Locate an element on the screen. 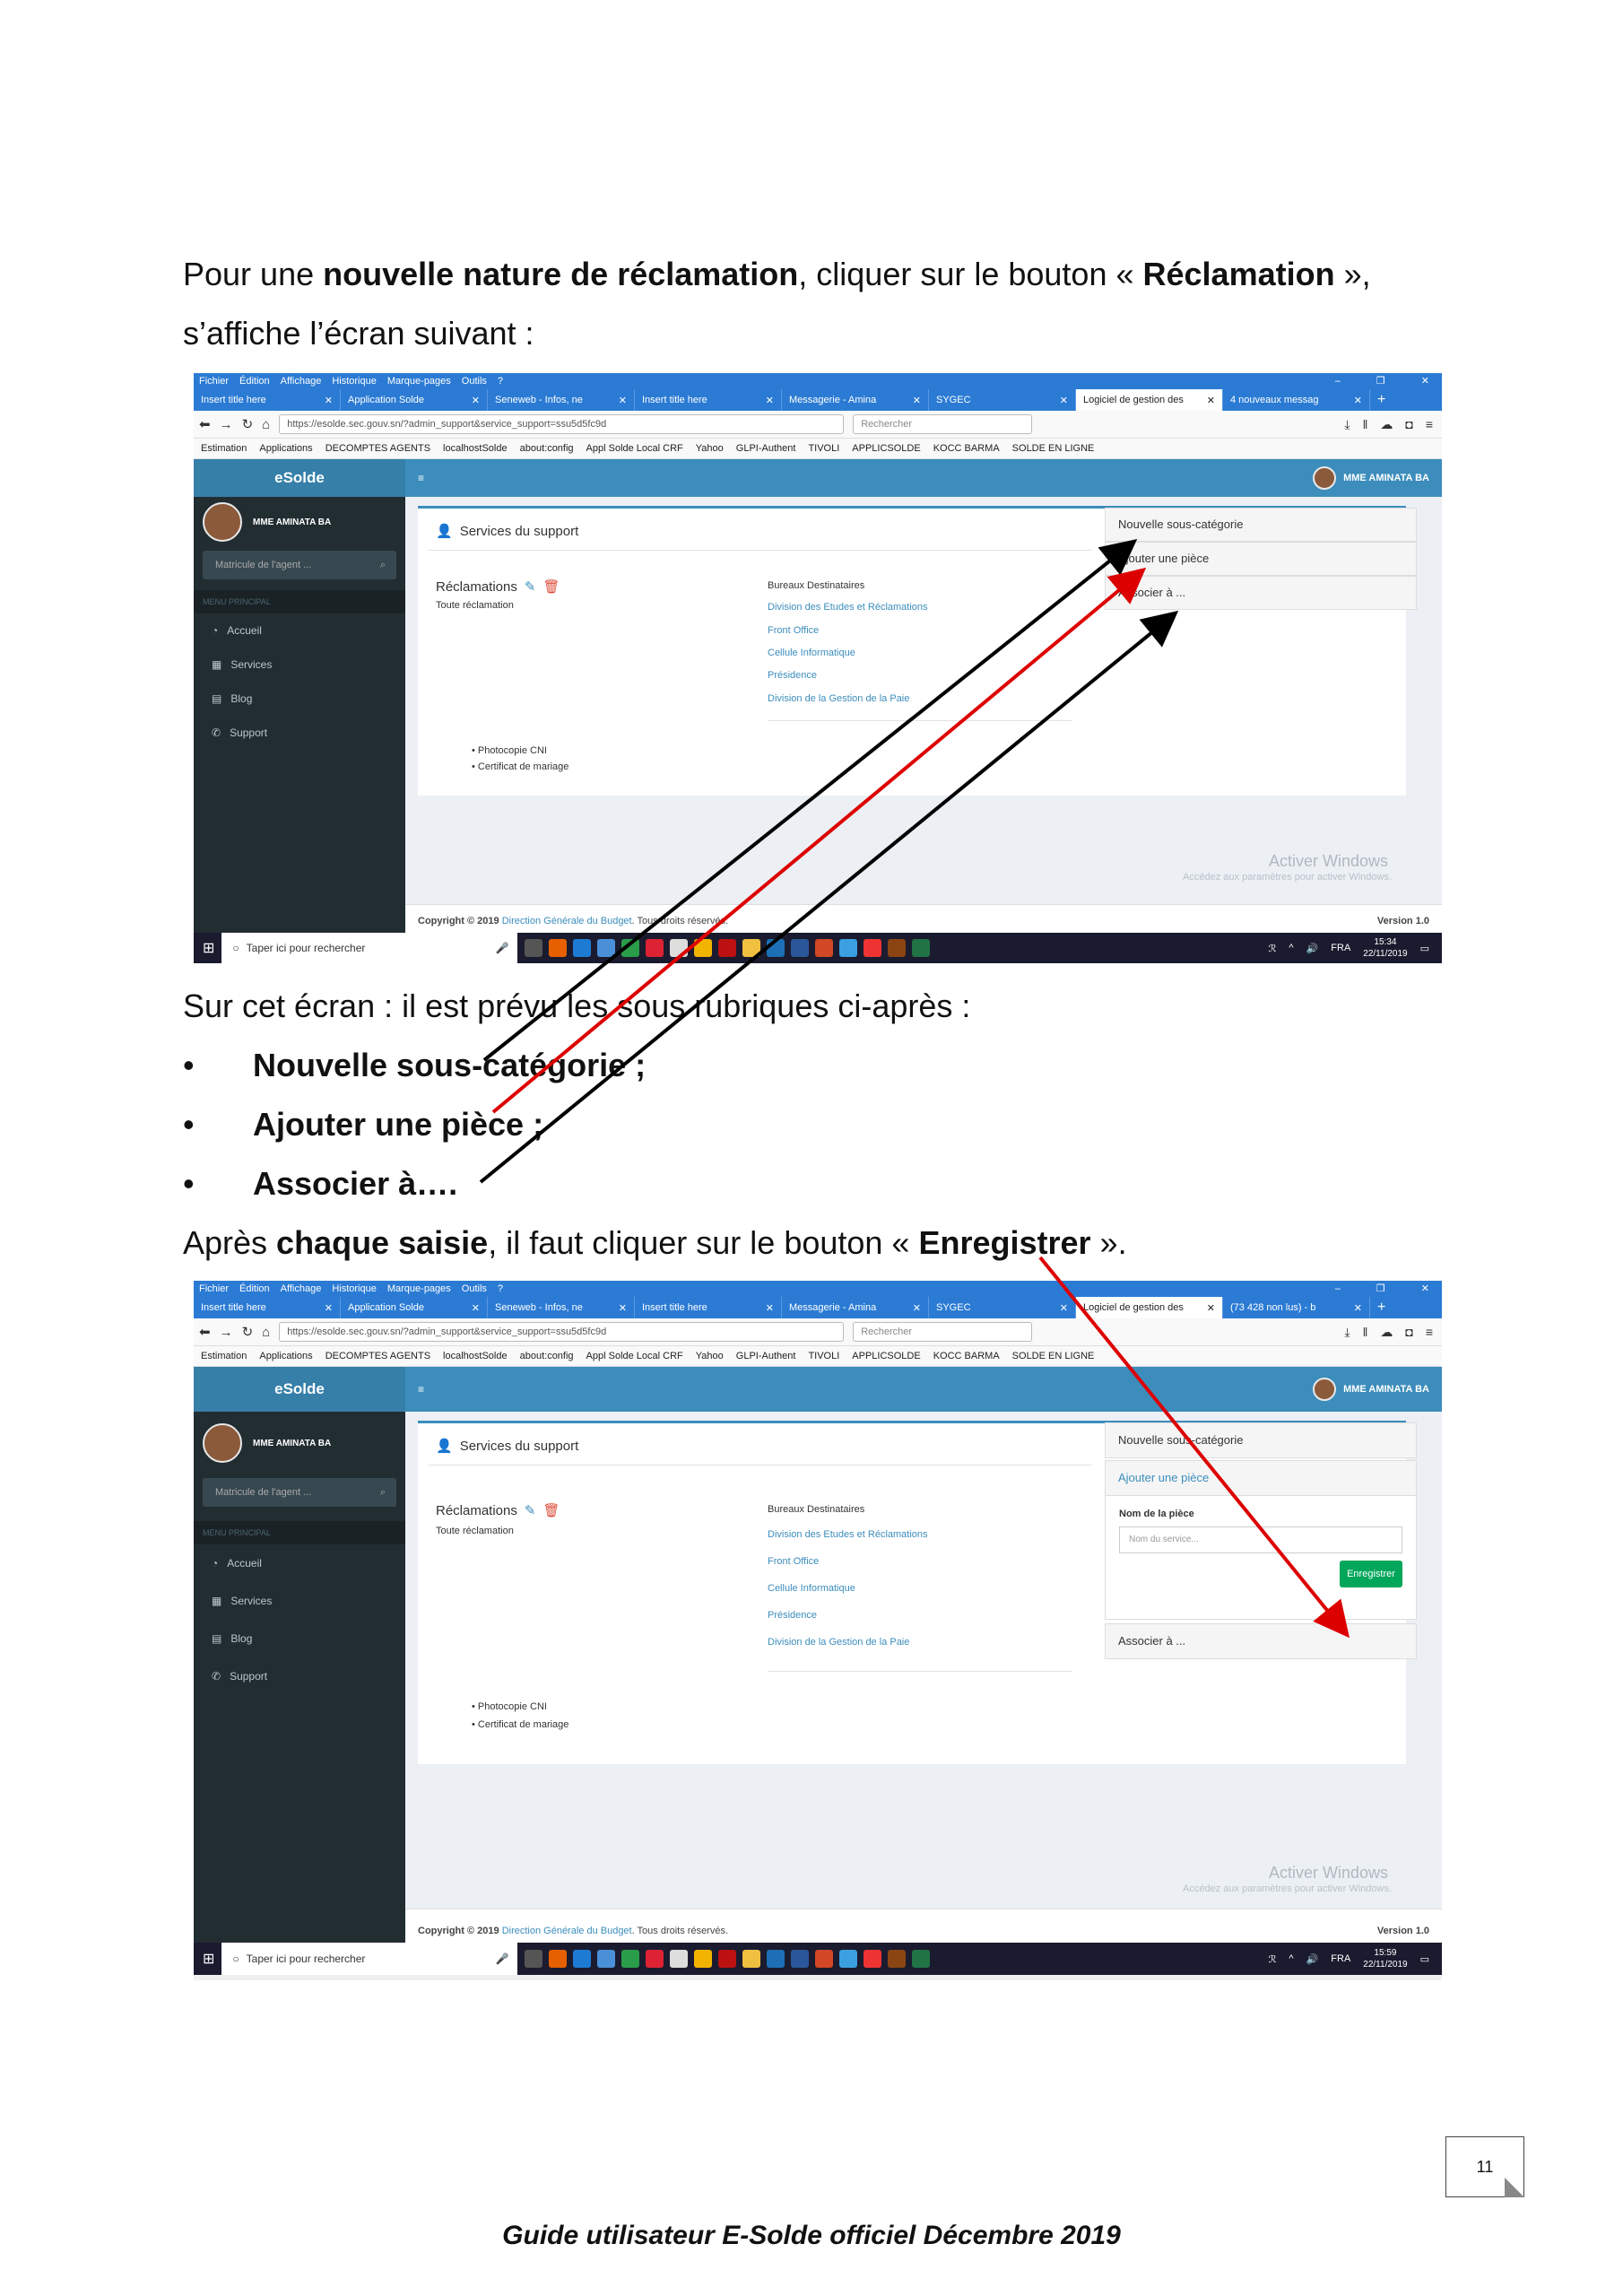  powerpoint-icon is located at coordinates (824, 948).